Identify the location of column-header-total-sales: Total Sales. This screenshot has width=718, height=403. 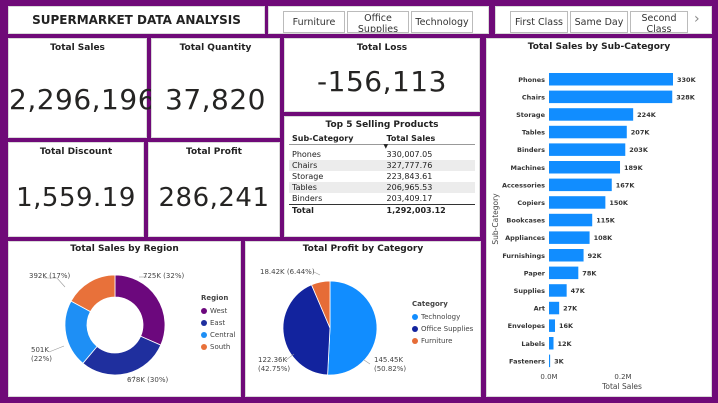
(429, 139).